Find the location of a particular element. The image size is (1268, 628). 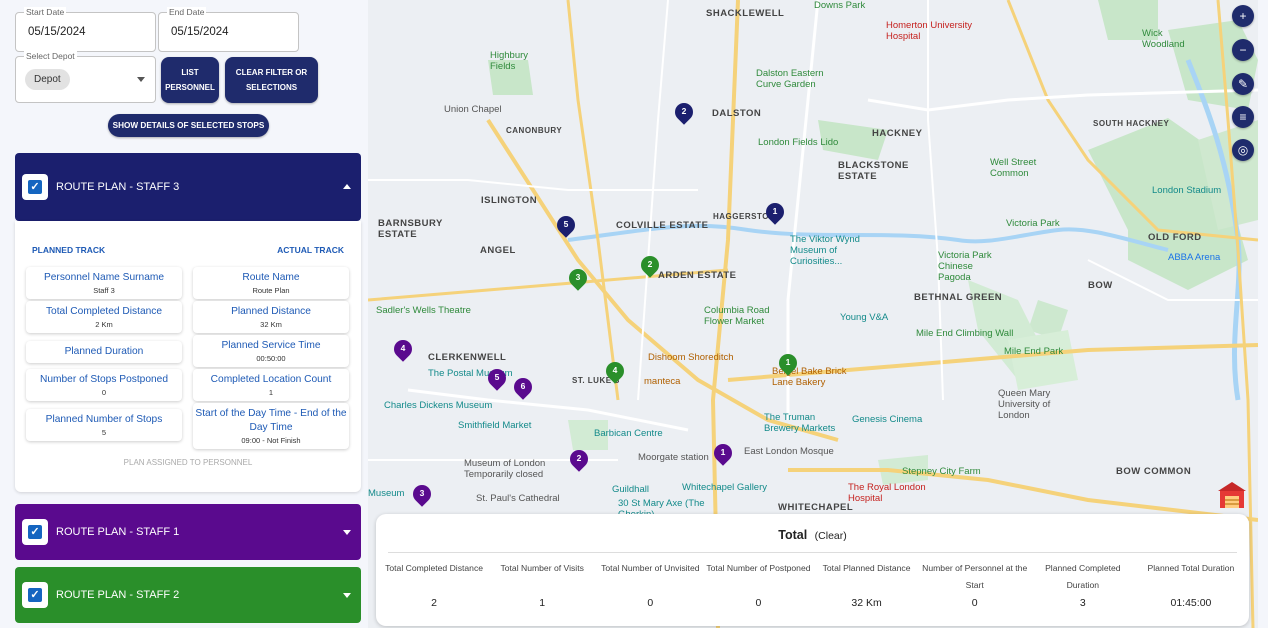

route-header-staff-3: ✓ ROUTE PLAN - STAFF 3 is located at coordinates (188, 187).